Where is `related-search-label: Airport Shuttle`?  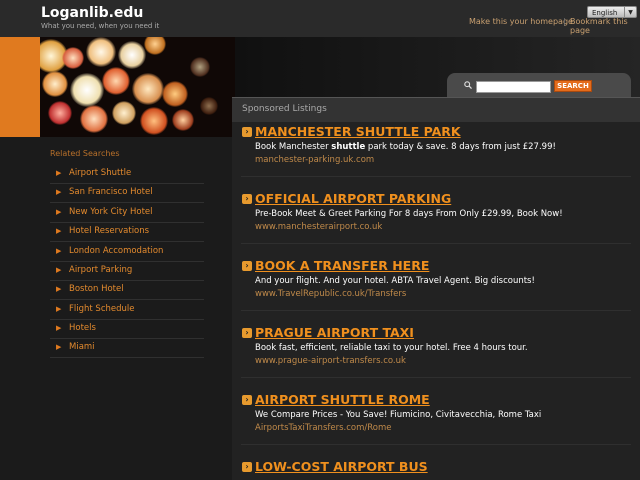 related-search-label: Airport Shuttle is located at coordinates (100, 173).